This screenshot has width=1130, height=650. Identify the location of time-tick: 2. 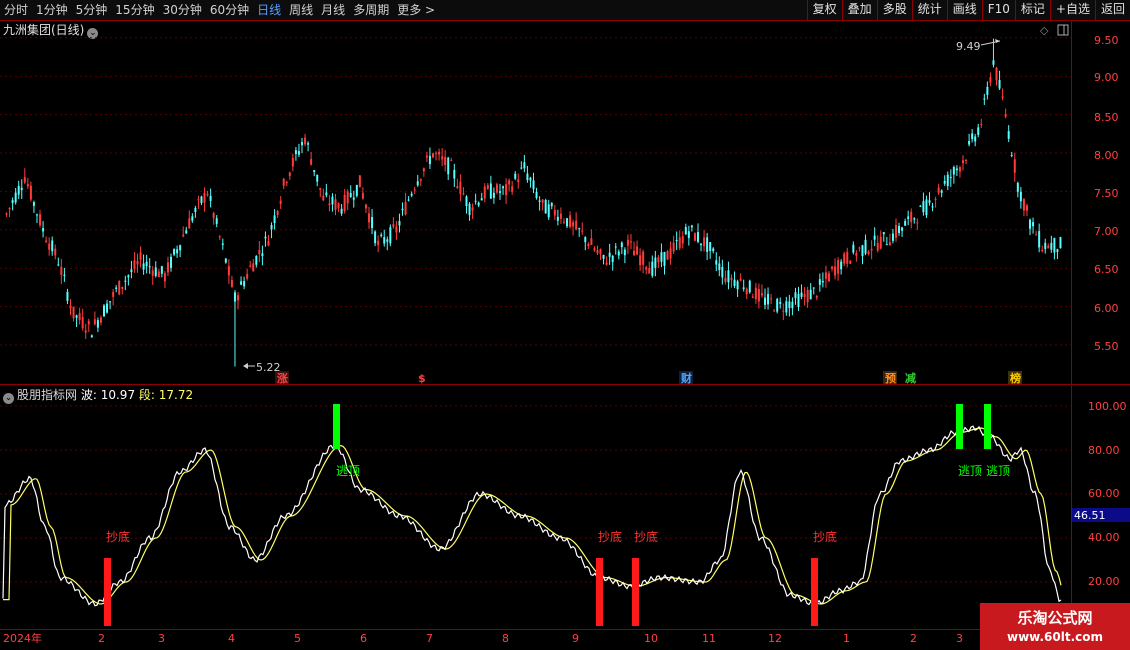
(913, 638).